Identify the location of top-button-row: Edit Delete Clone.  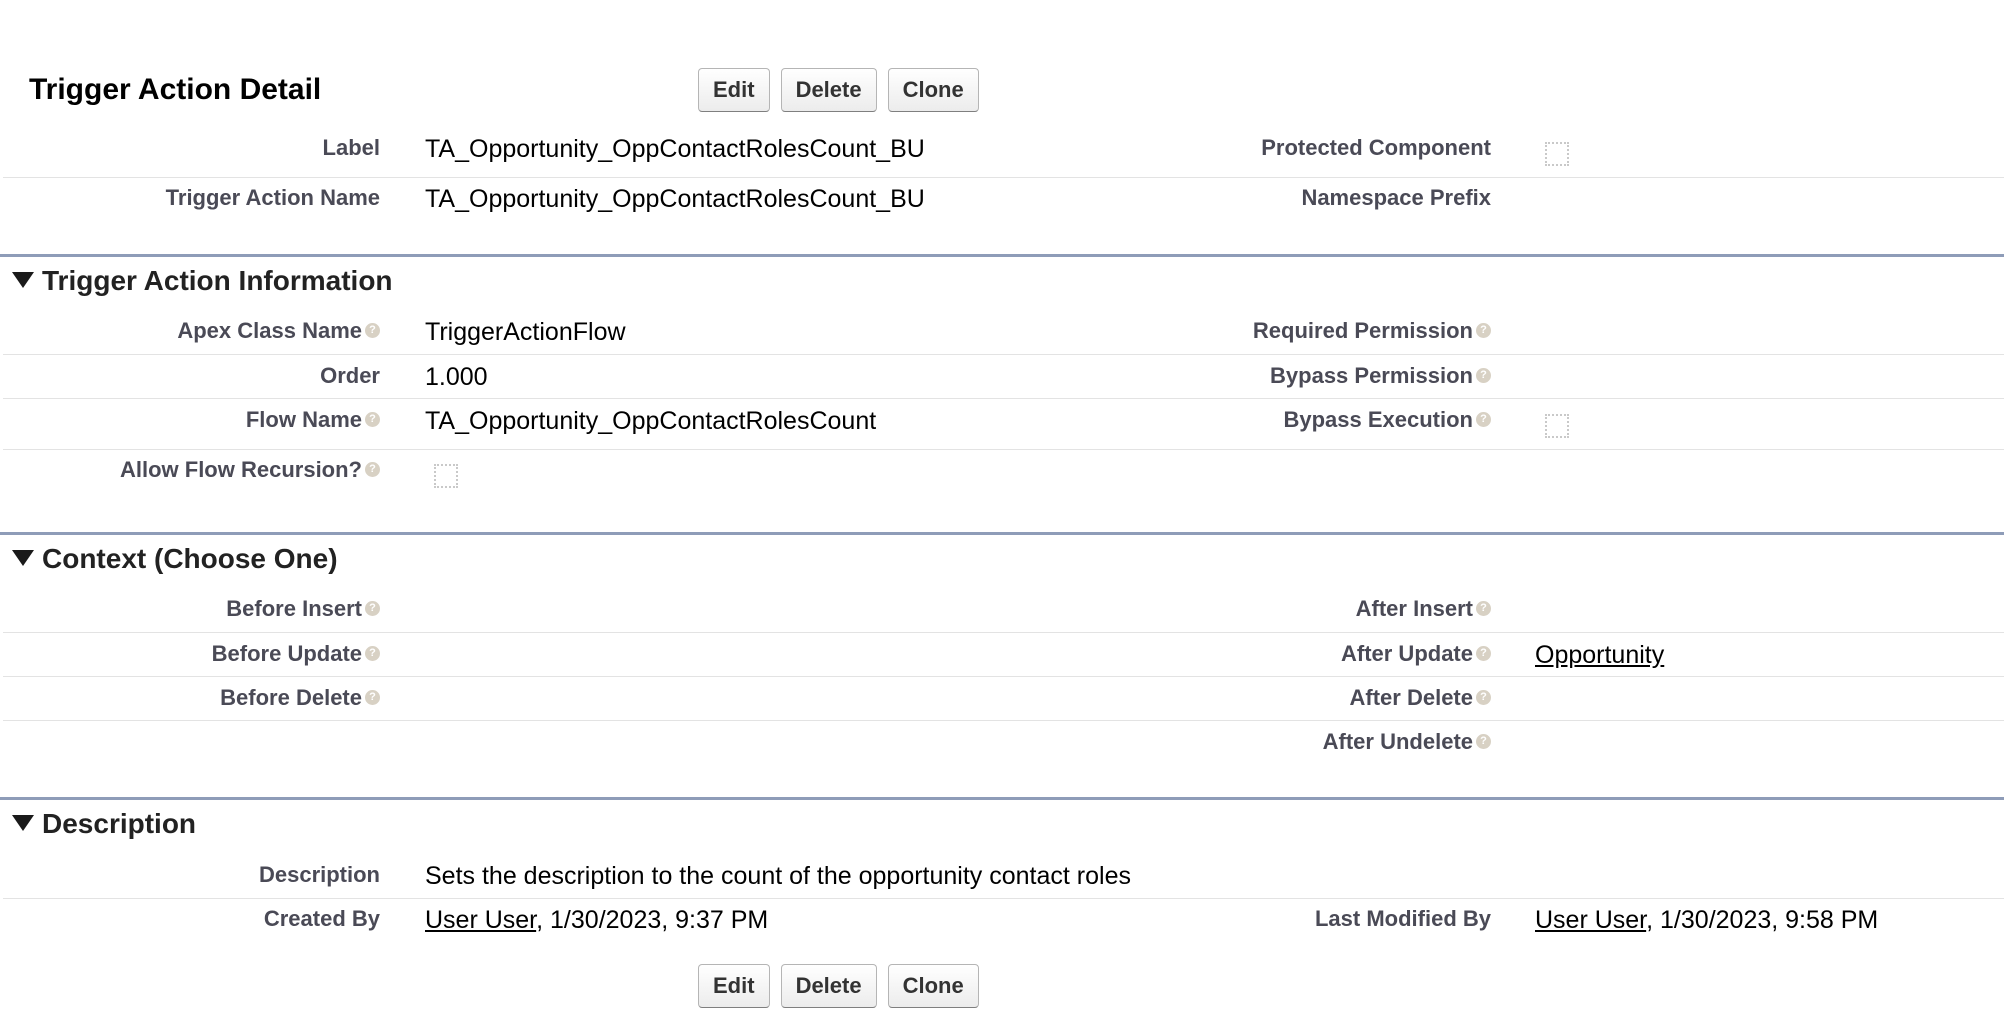
(838, 90).